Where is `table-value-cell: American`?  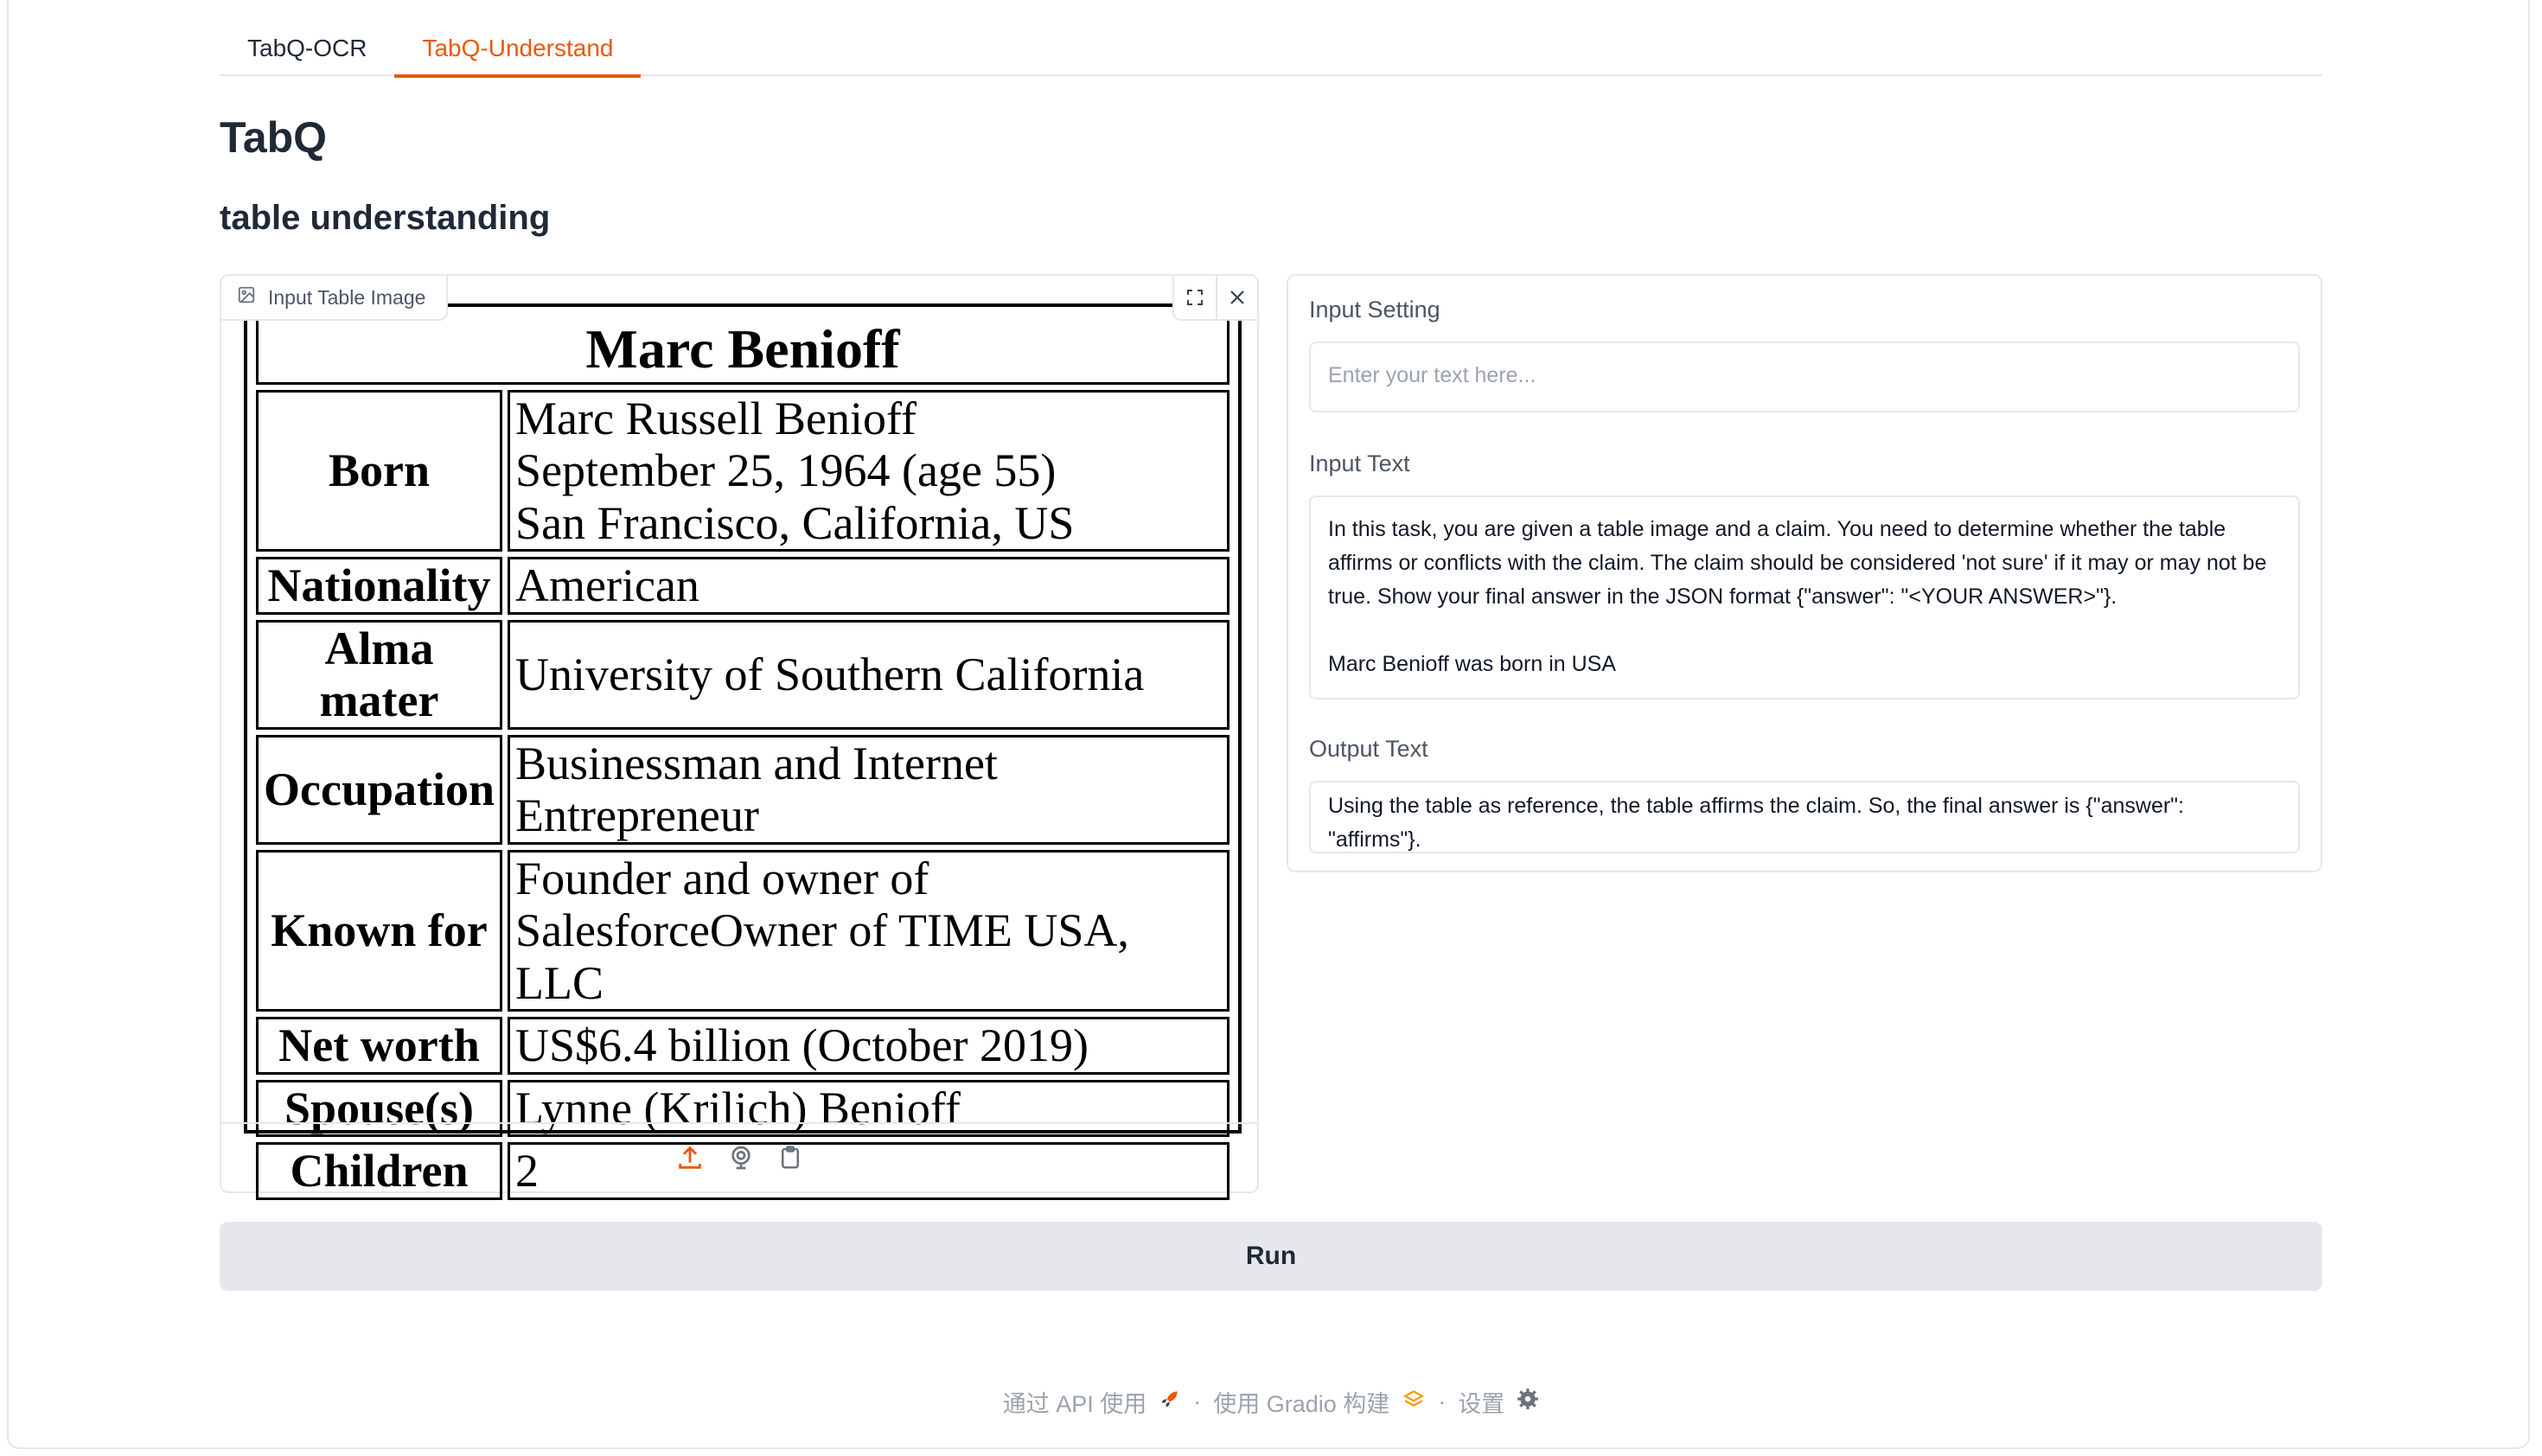 table-value-cell: American is located at coordinates (868, 586).